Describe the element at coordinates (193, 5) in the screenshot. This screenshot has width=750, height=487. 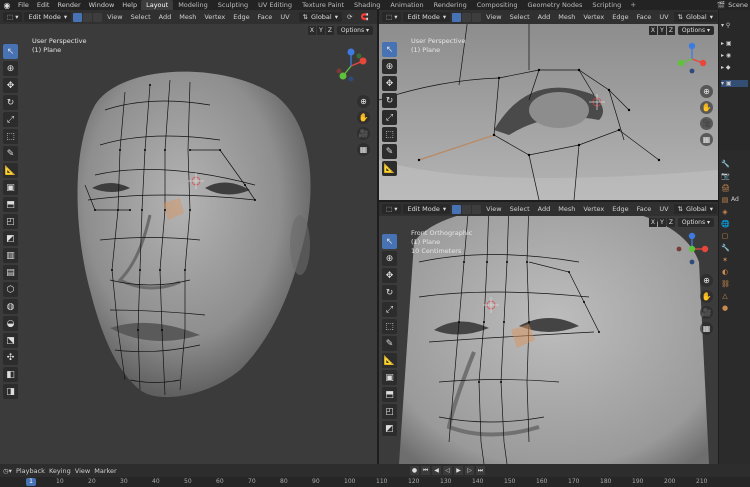
I see `workspace-tab-modeling: Modeling` at that location.